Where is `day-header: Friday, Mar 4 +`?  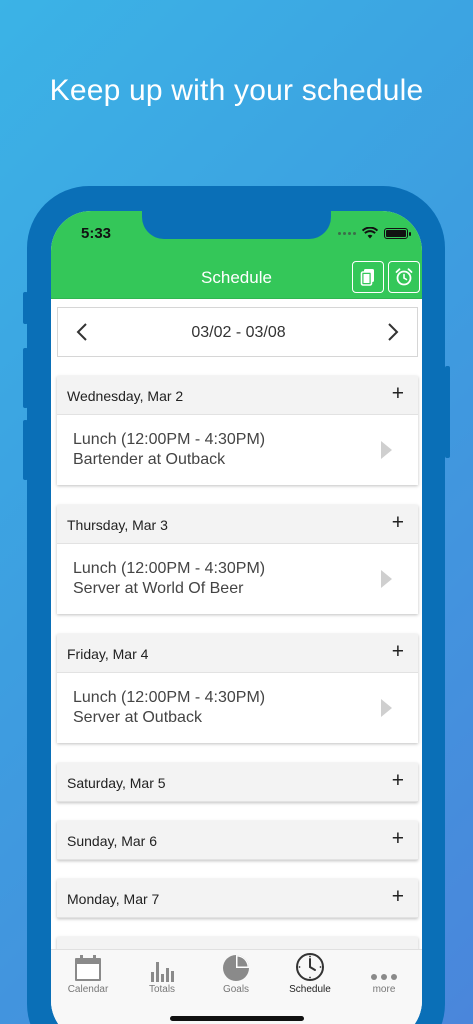 day-header: Friday, Mar 4 + is located at coordinates (237, 653).